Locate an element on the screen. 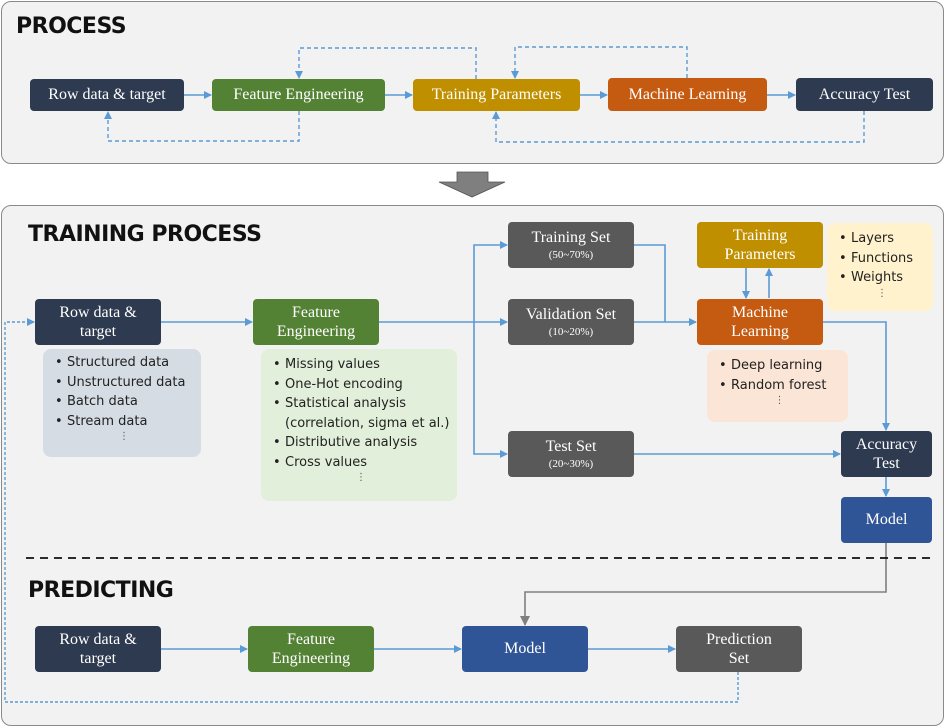 The image size is (945, 727). box-label-line: Machine is located at coordinates (760, 312).